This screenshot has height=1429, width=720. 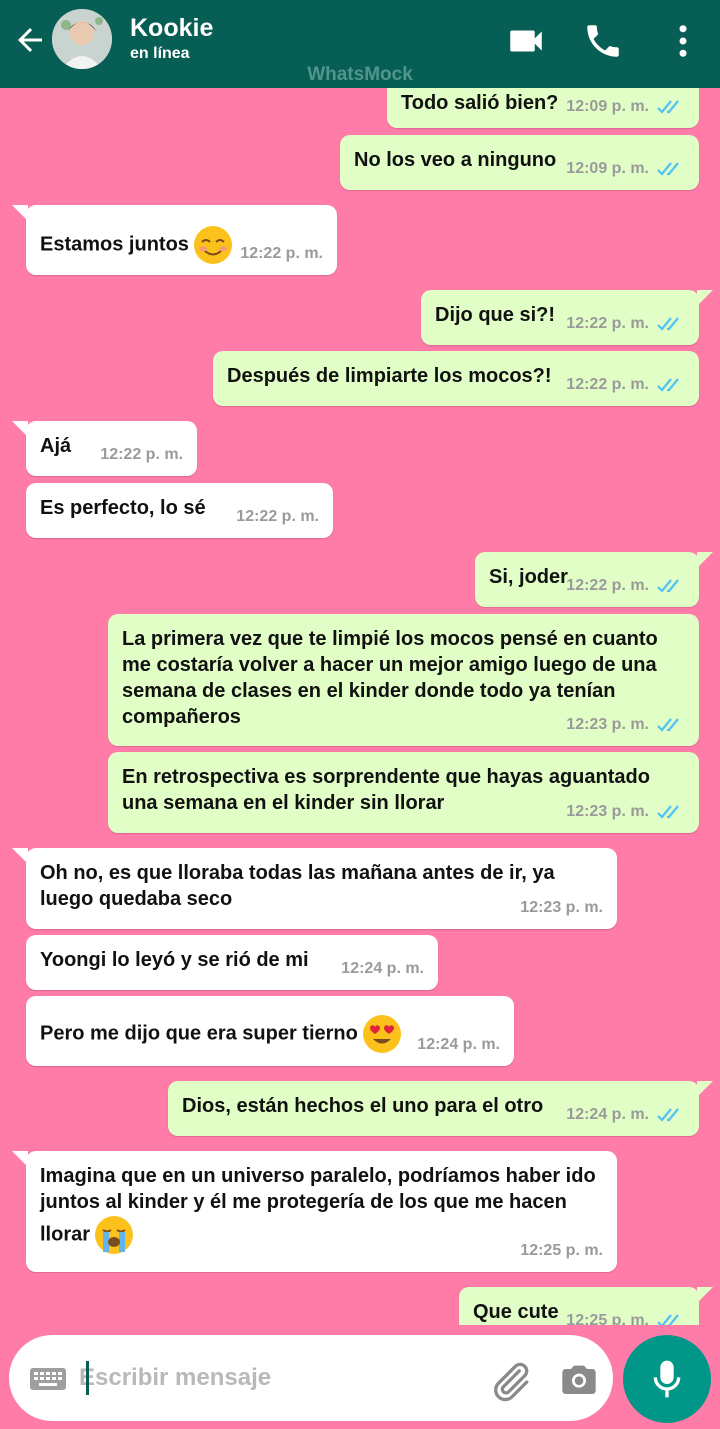 I want to click on message-text: Después de limpiarte los mocos?!, so click(x=389, y=376).